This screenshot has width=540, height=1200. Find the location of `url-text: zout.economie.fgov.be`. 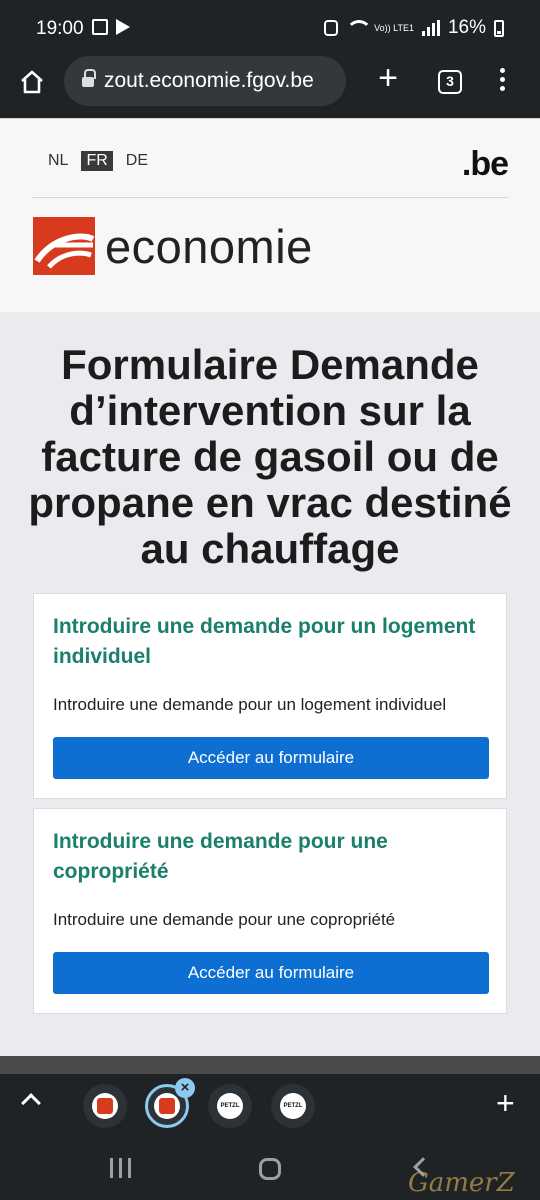

url-text: zout.economie.fgov.be is located at coordinates (209, 80).